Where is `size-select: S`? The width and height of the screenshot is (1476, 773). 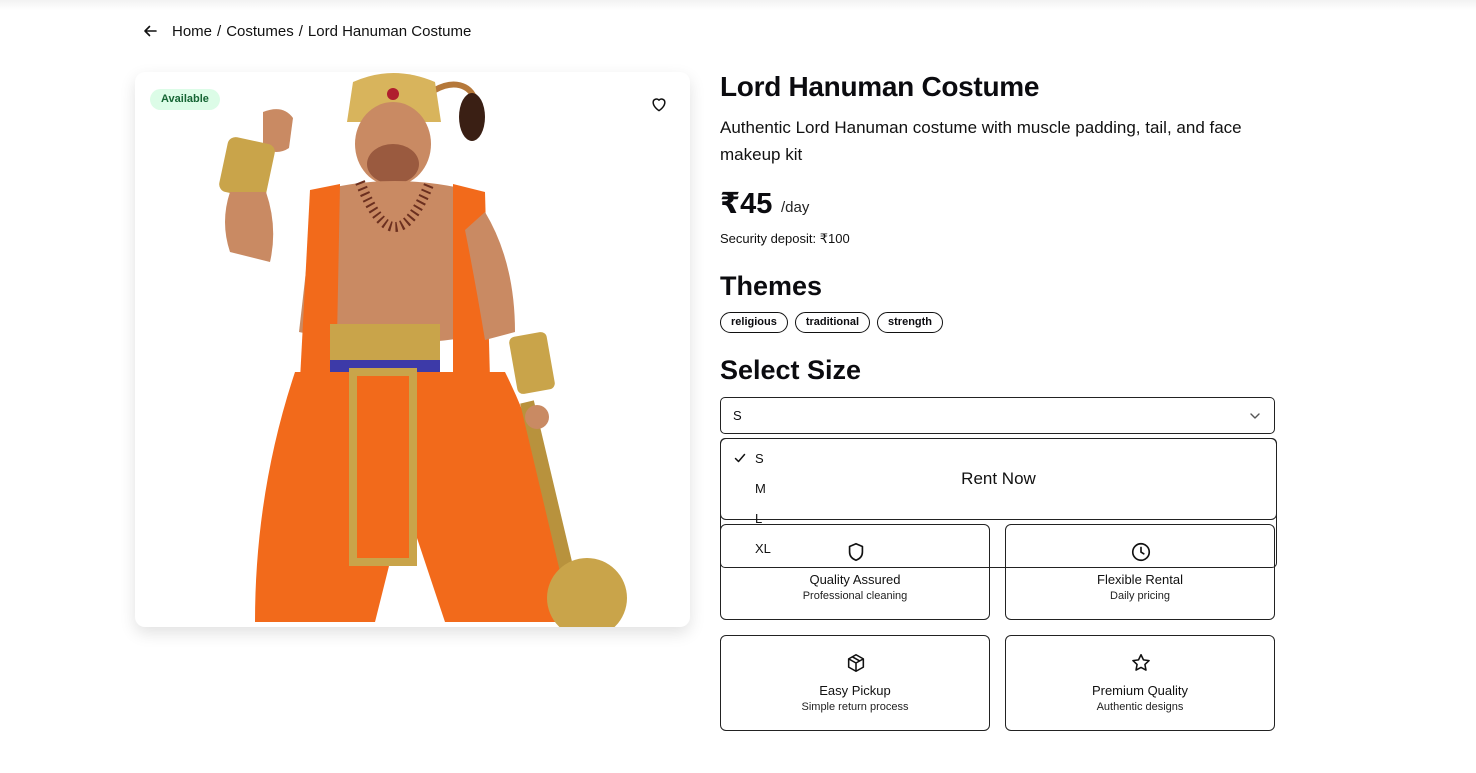
size-select: S is located at coordinates (997, 415).